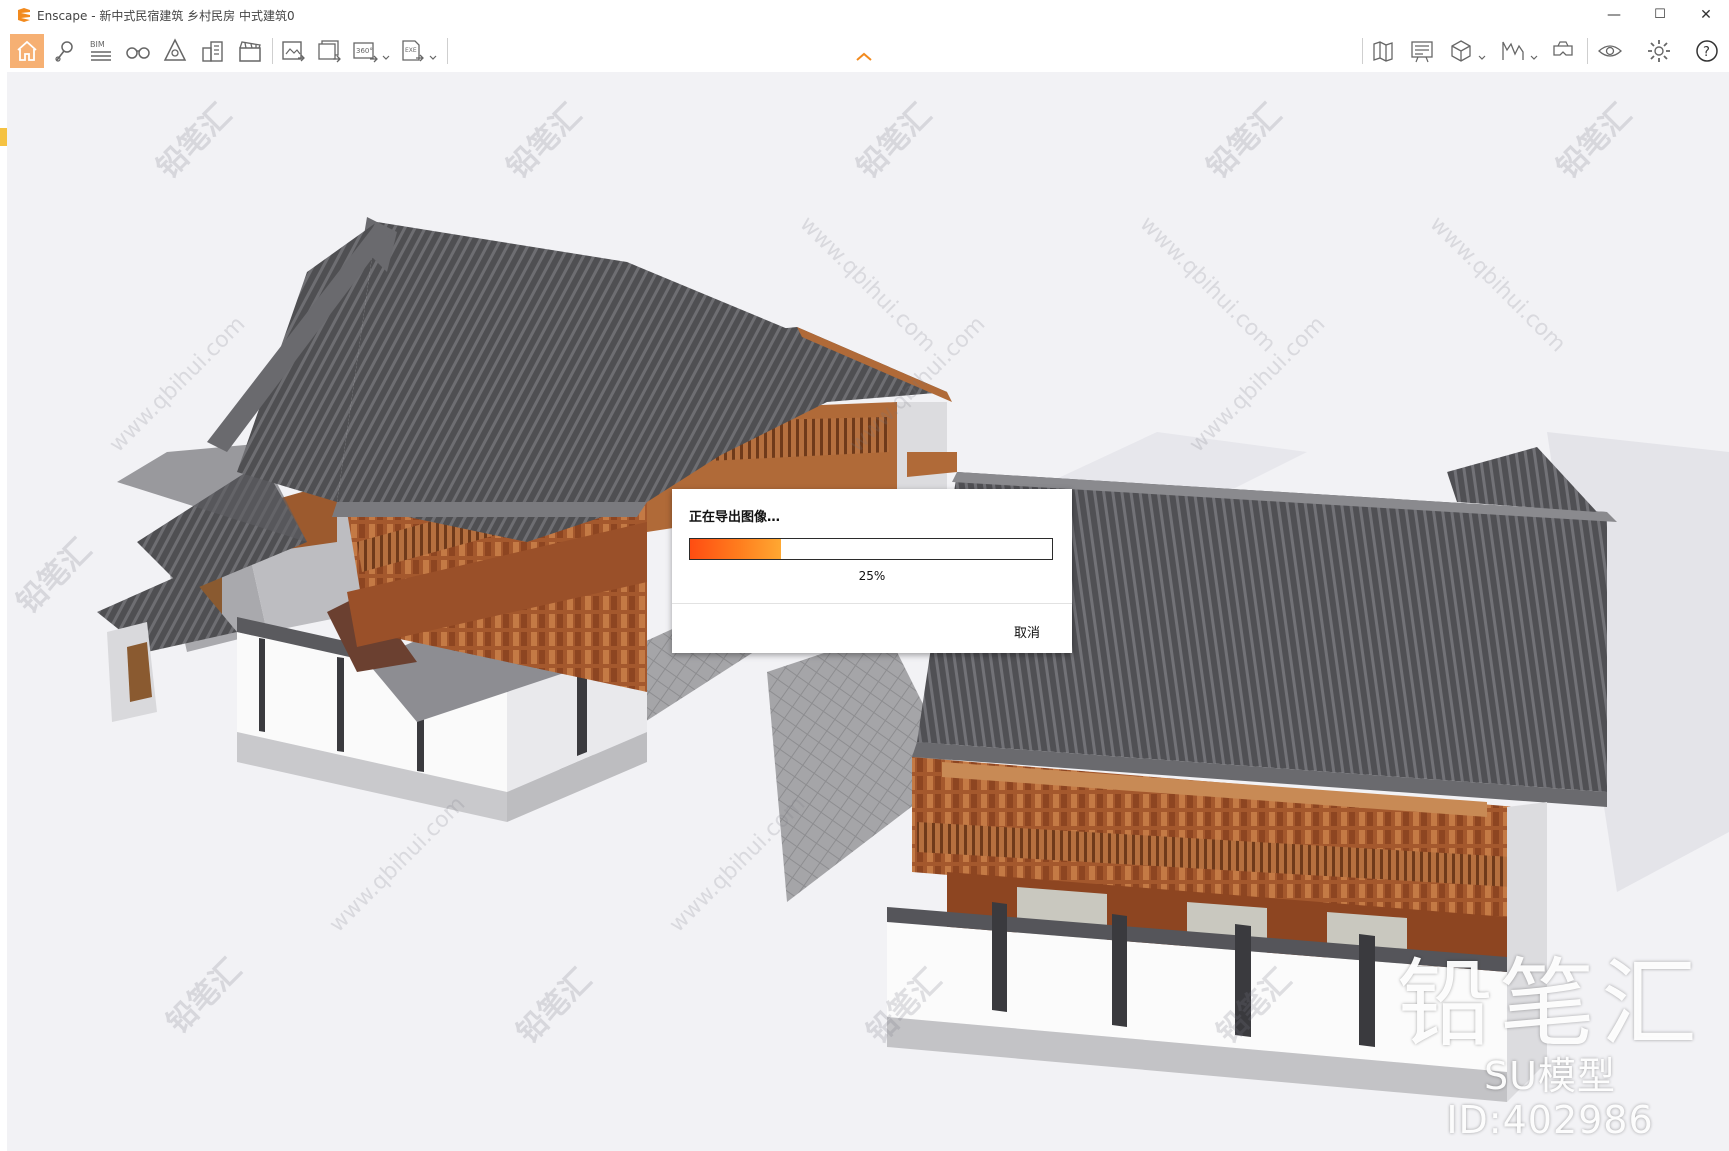  I want to click on progress-percent: 25%, so click(872, 576).